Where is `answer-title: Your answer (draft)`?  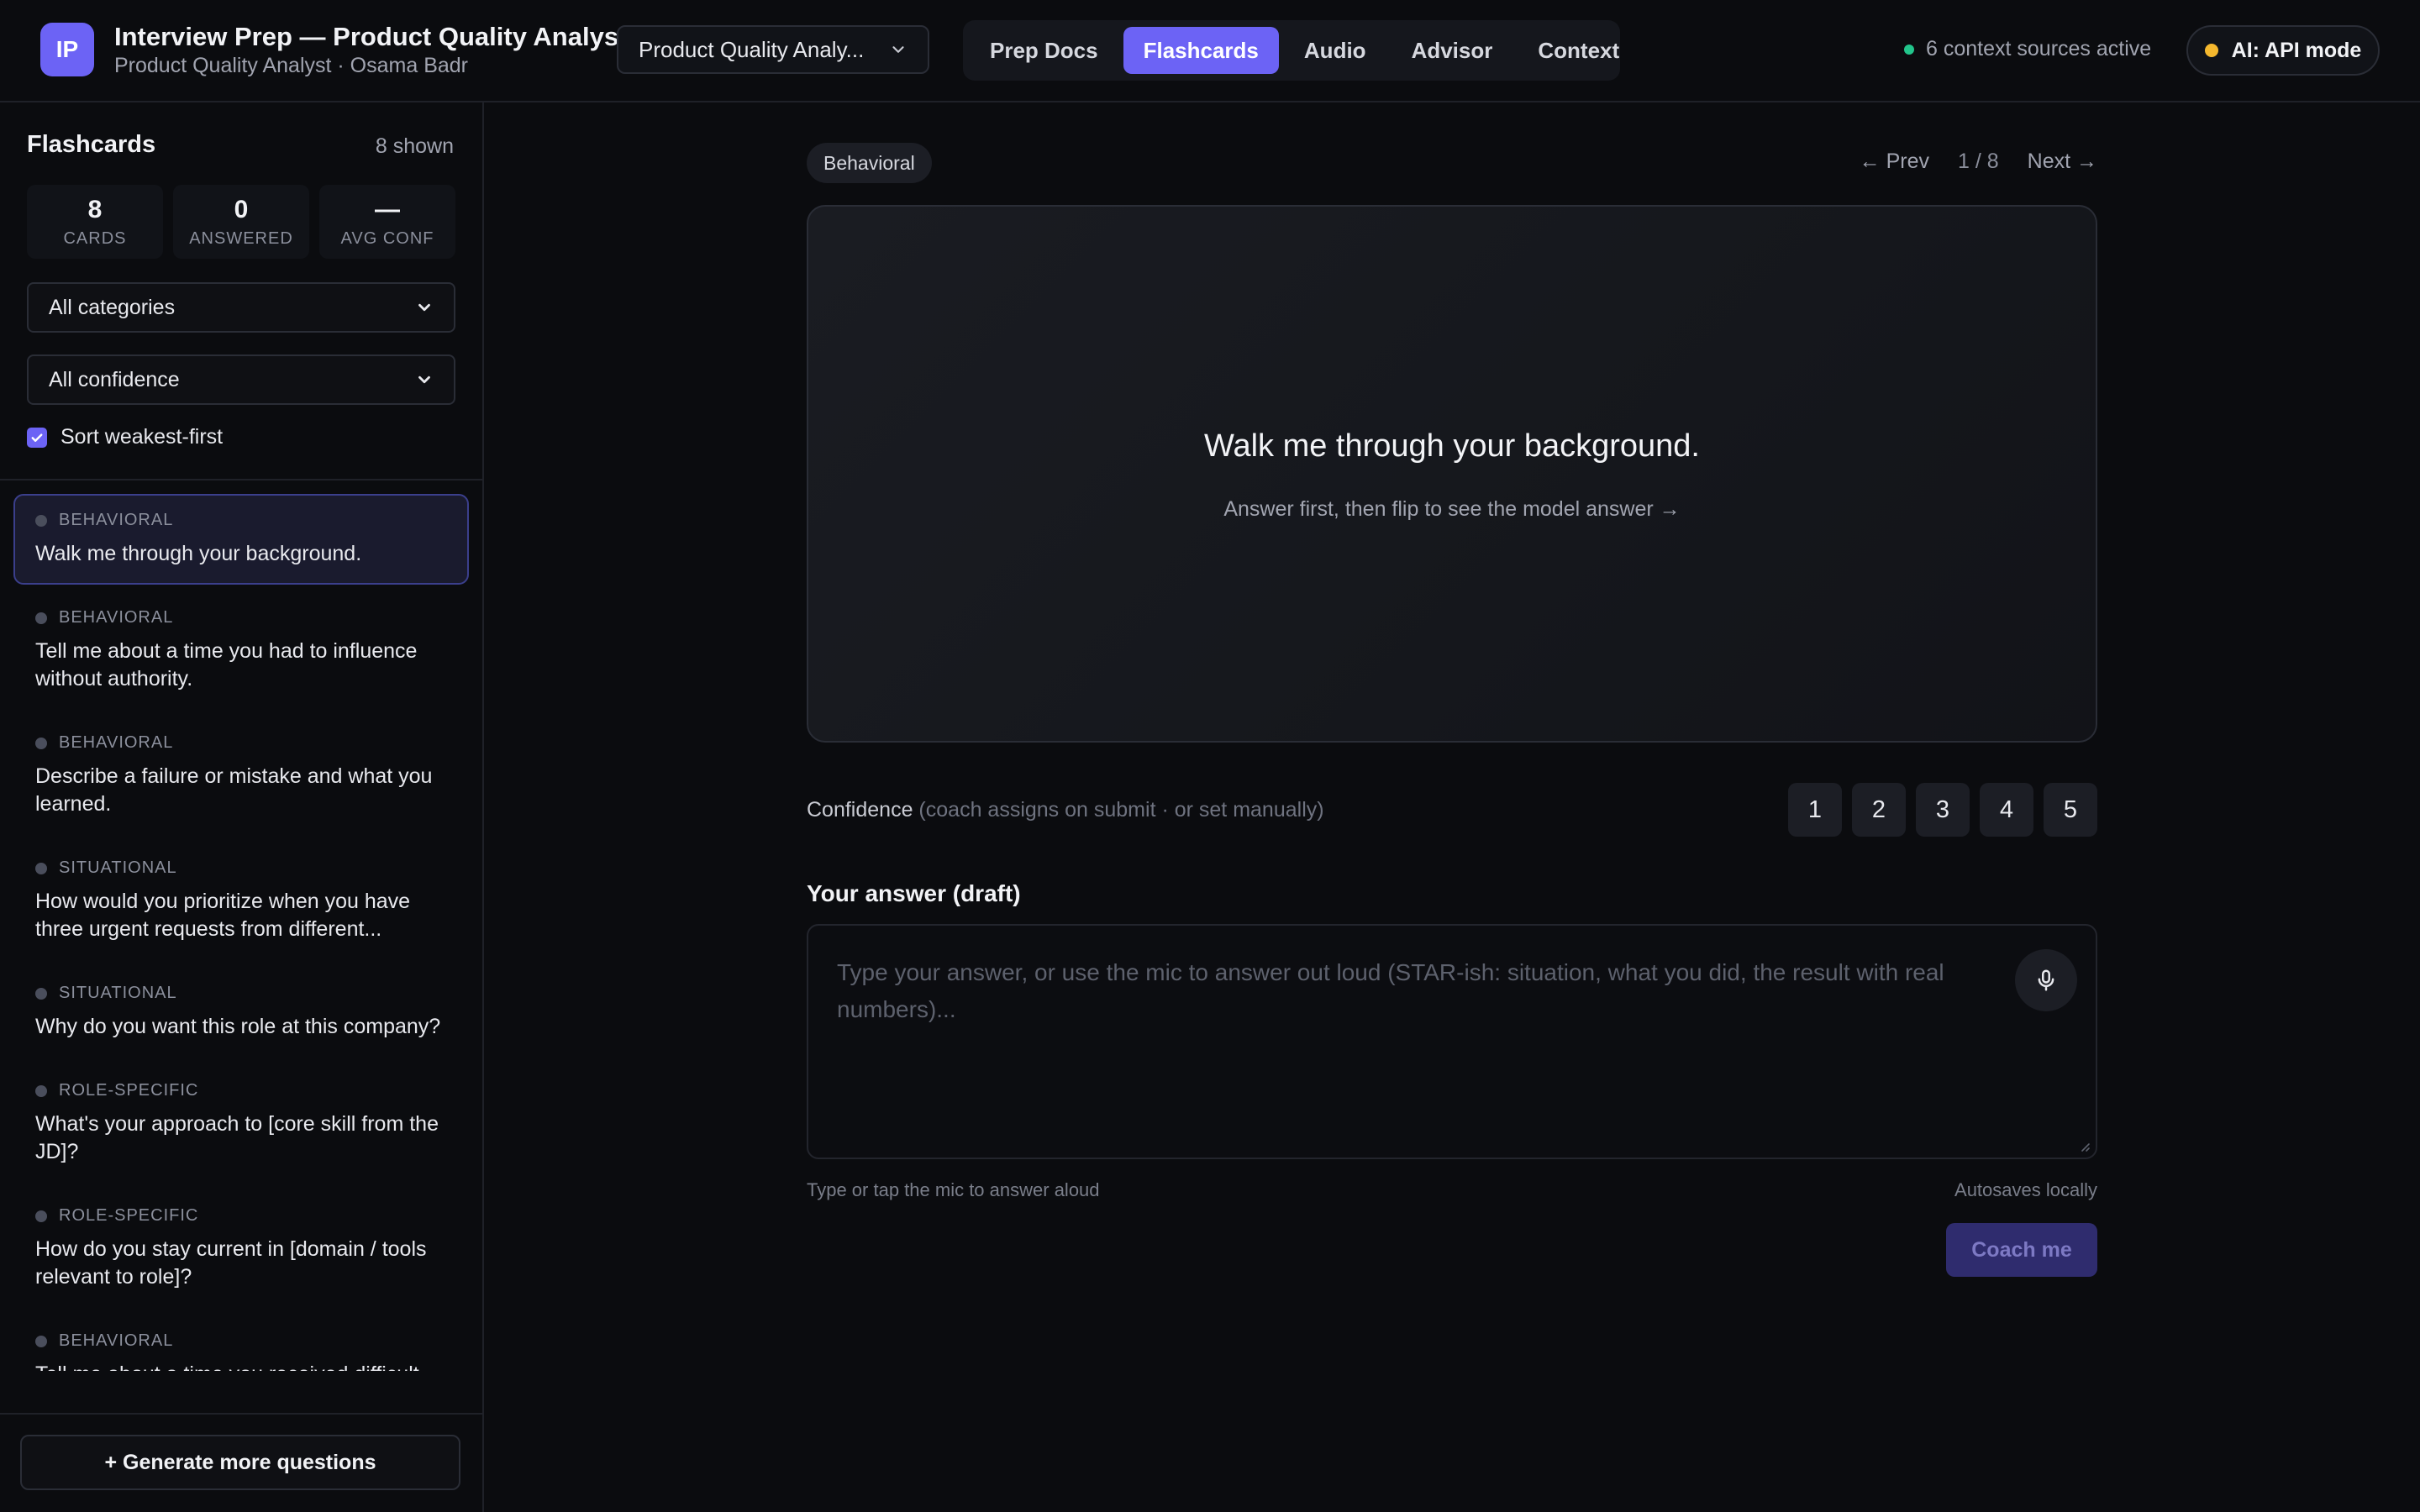 answer-title: Your answer (draft) is located at coordinates (914, 893).